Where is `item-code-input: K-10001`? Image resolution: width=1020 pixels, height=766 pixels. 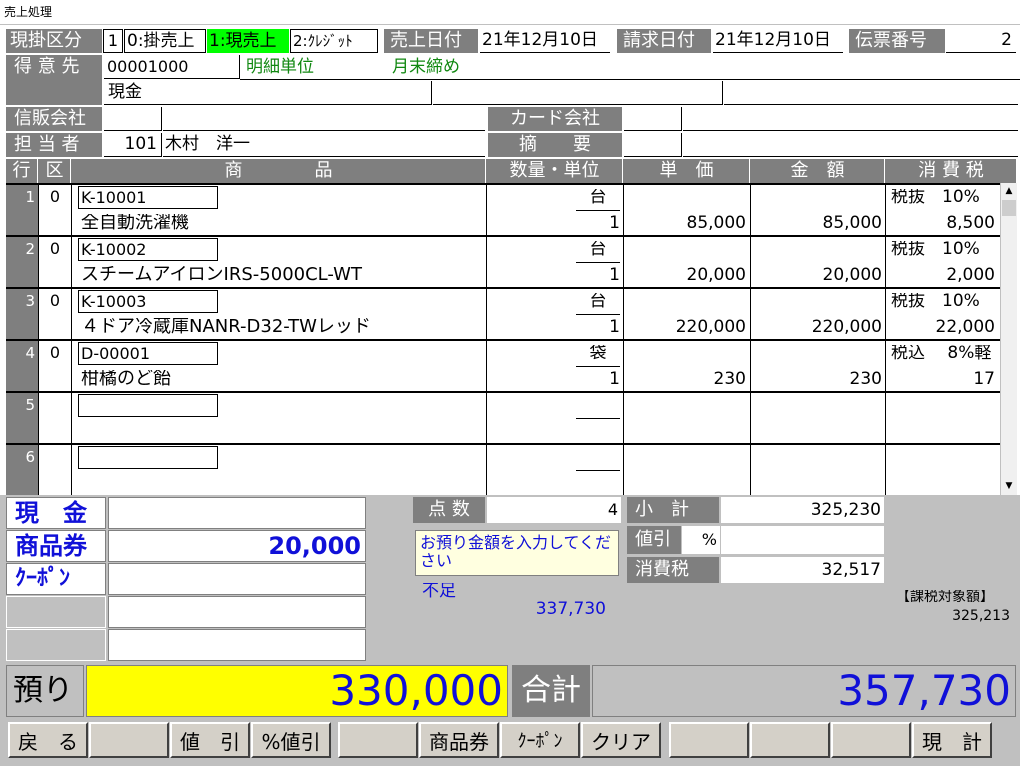
item-code-input: K-10001 is located at coordinates (148, 197).